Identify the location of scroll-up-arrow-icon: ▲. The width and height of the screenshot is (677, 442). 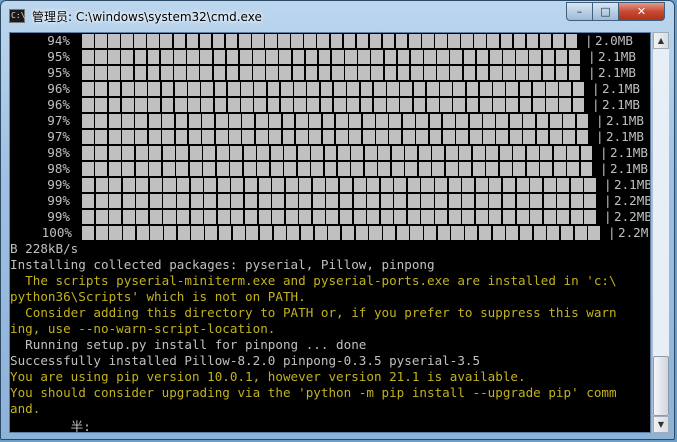
(661, 40).